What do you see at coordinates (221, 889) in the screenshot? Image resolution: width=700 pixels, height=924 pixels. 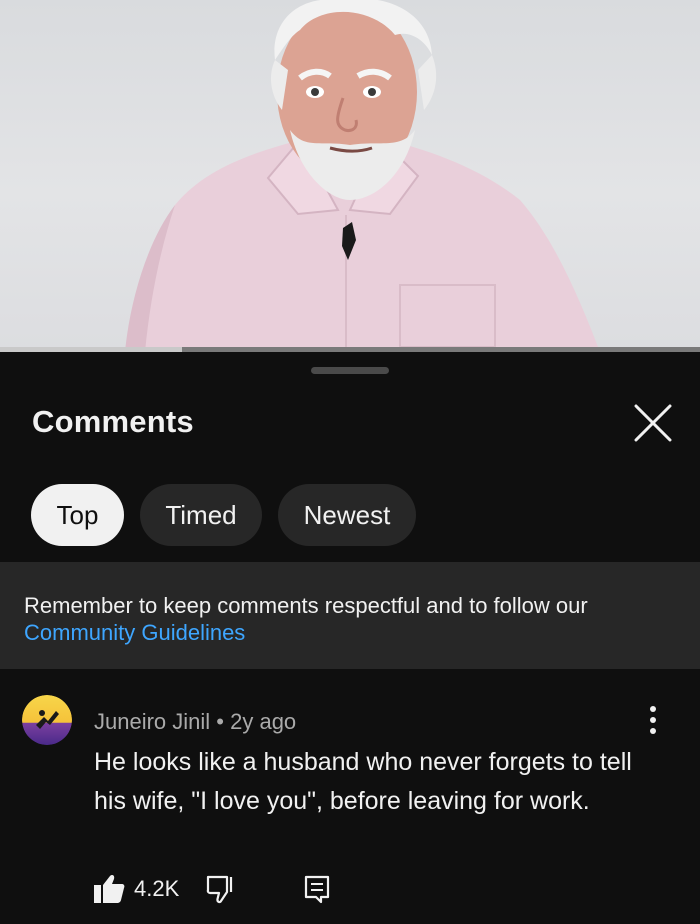 I see `thumbs-down-icon` at bounding box center [221, 889].